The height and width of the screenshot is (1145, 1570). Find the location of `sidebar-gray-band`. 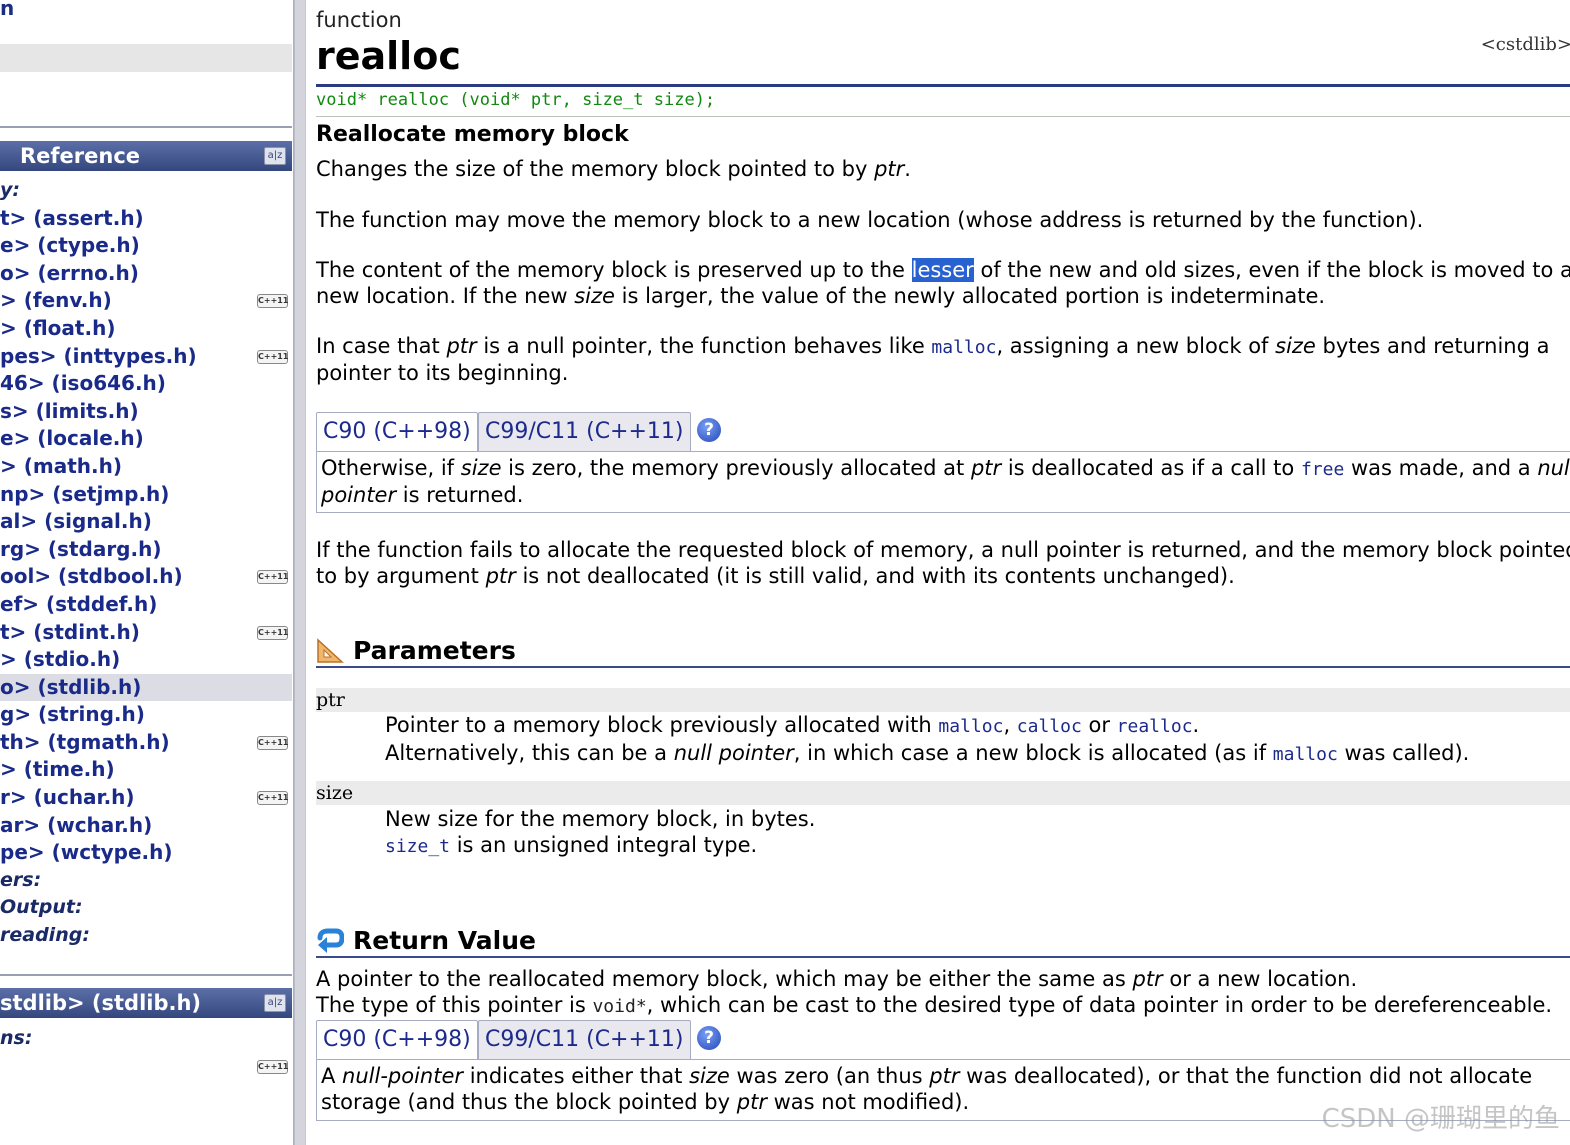

sidebar-gray-band is located at coordinates (146, 58).